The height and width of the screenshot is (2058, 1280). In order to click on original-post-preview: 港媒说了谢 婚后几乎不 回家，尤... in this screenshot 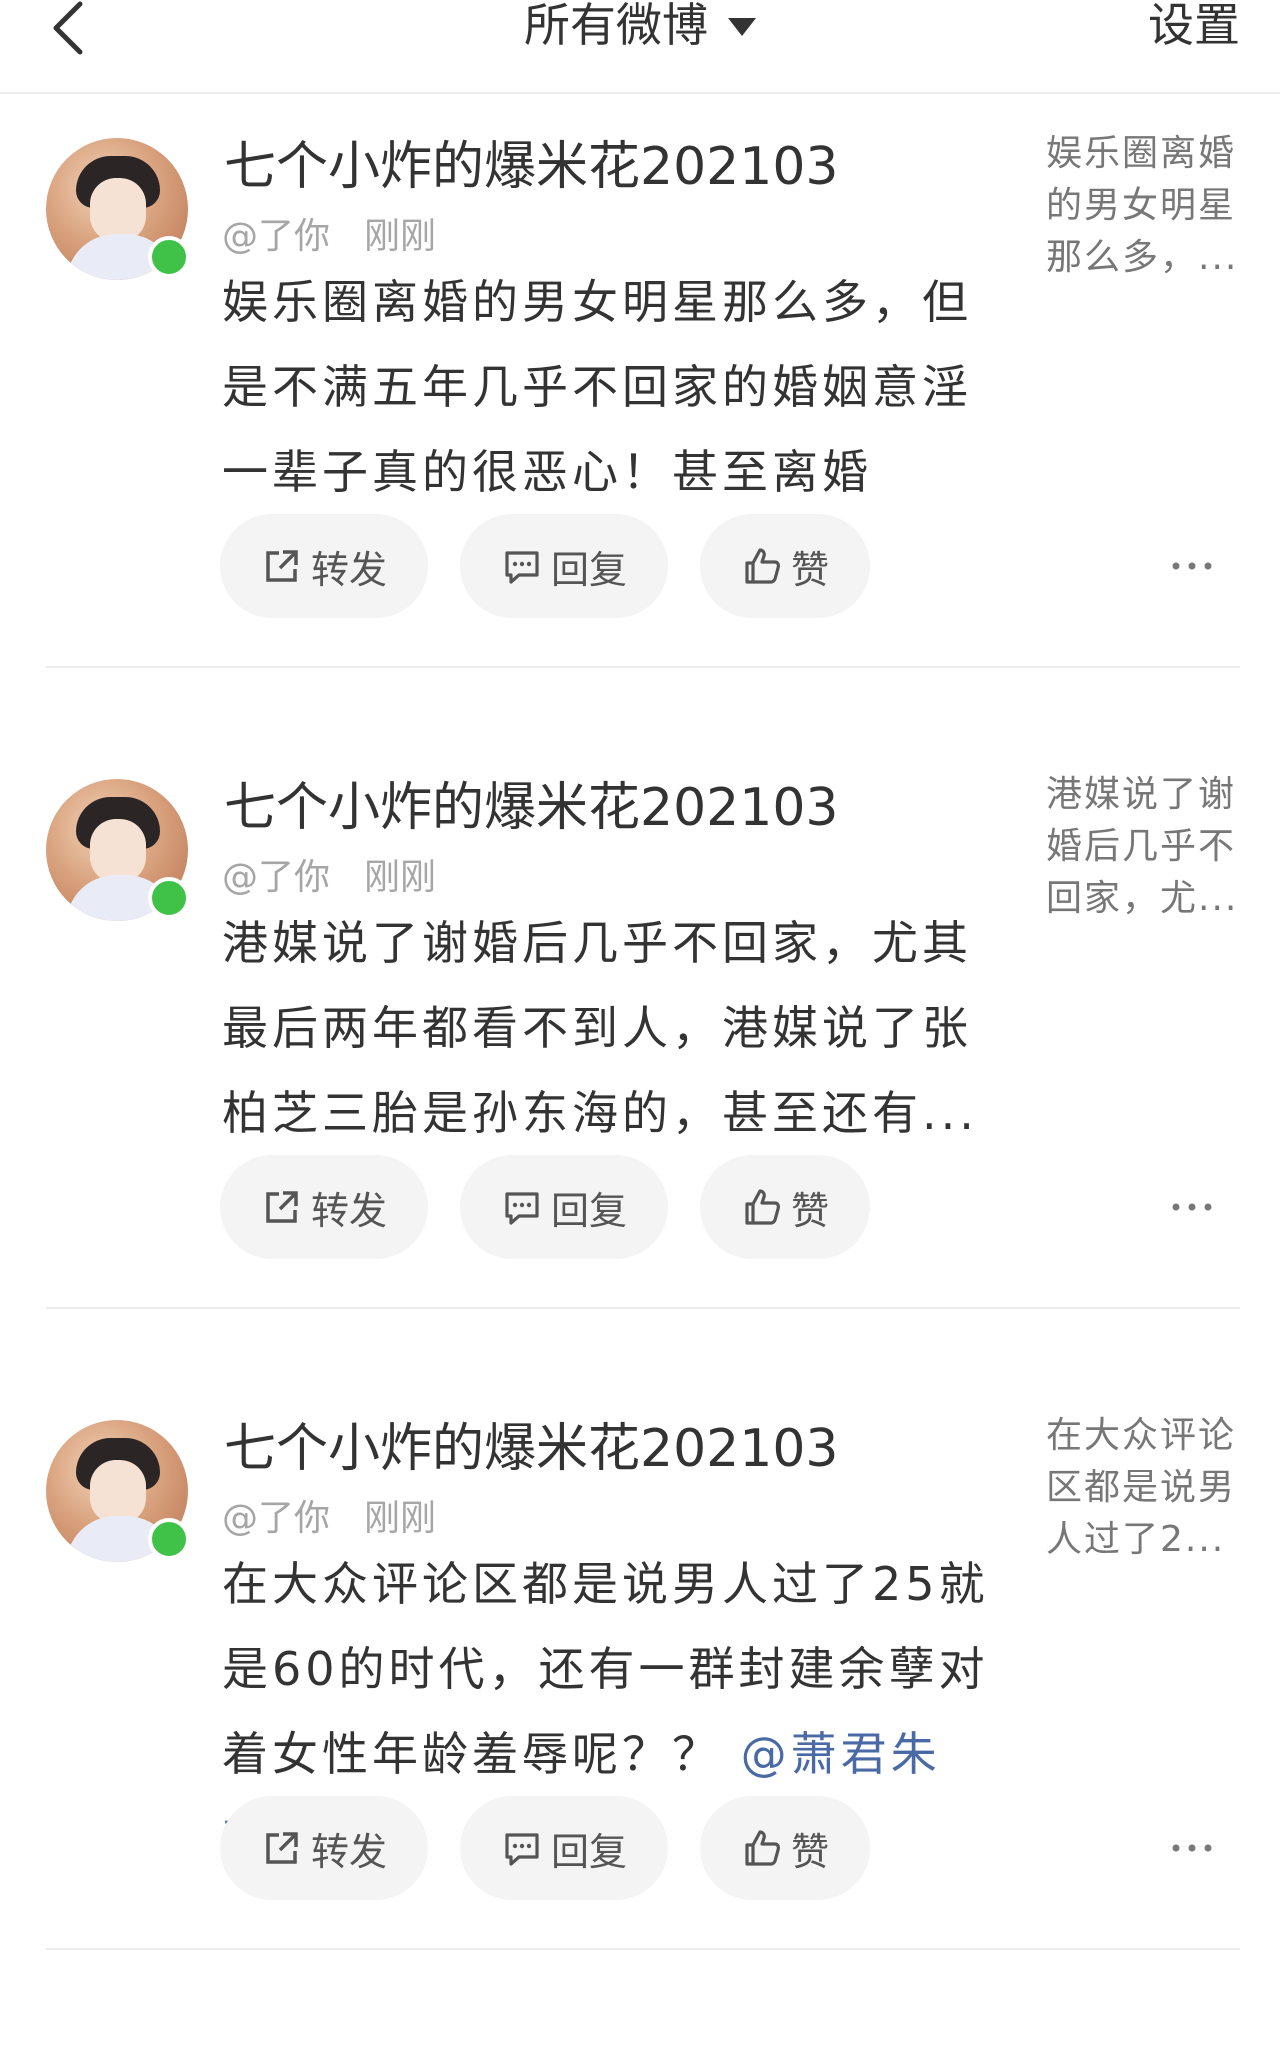, I will do `click(1146, 847)`.